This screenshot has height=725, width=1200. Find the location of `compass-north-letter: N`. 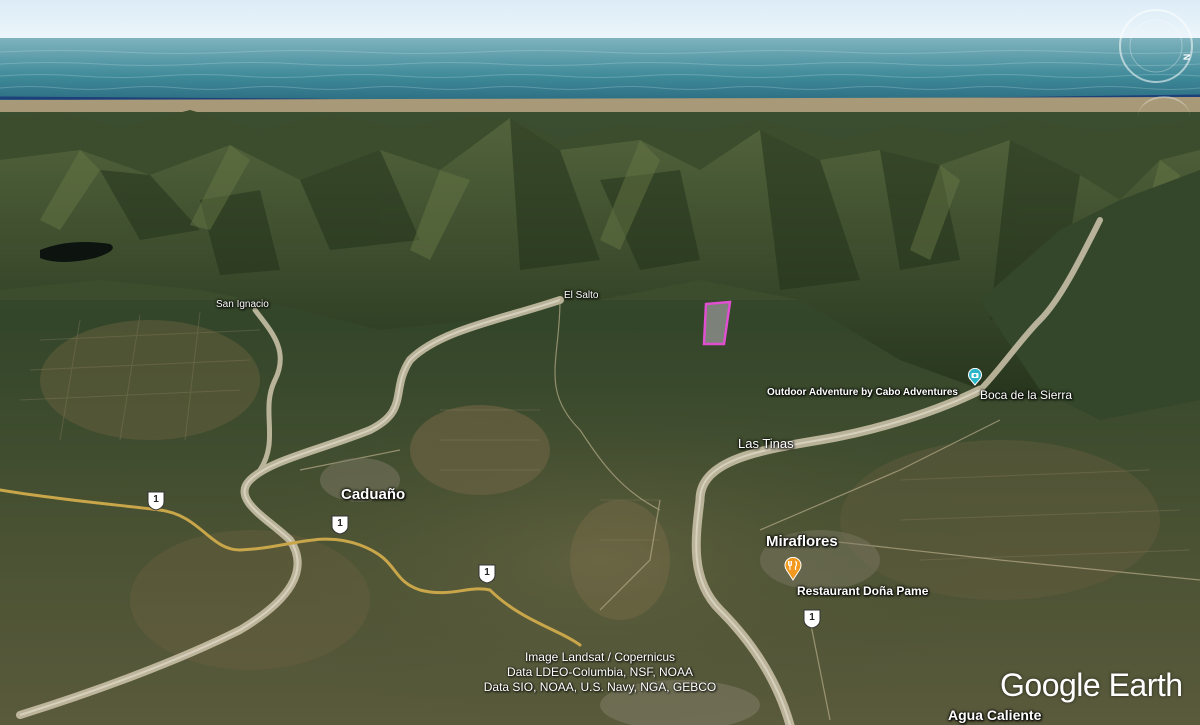

compass-north-letter: N is located at coordinates (1186, 57).